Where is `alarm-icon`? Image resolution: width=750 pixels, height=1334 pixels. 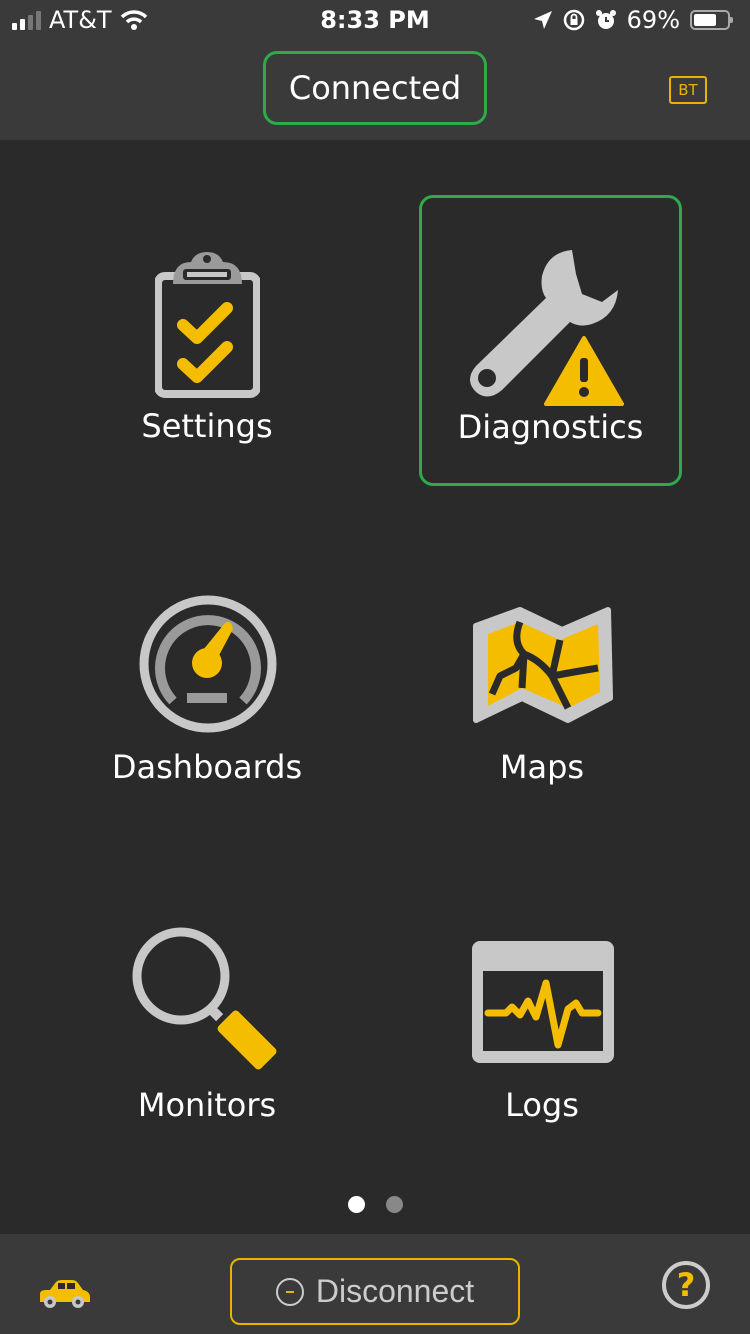 alarm-icon is located at coordinates (605, 19).